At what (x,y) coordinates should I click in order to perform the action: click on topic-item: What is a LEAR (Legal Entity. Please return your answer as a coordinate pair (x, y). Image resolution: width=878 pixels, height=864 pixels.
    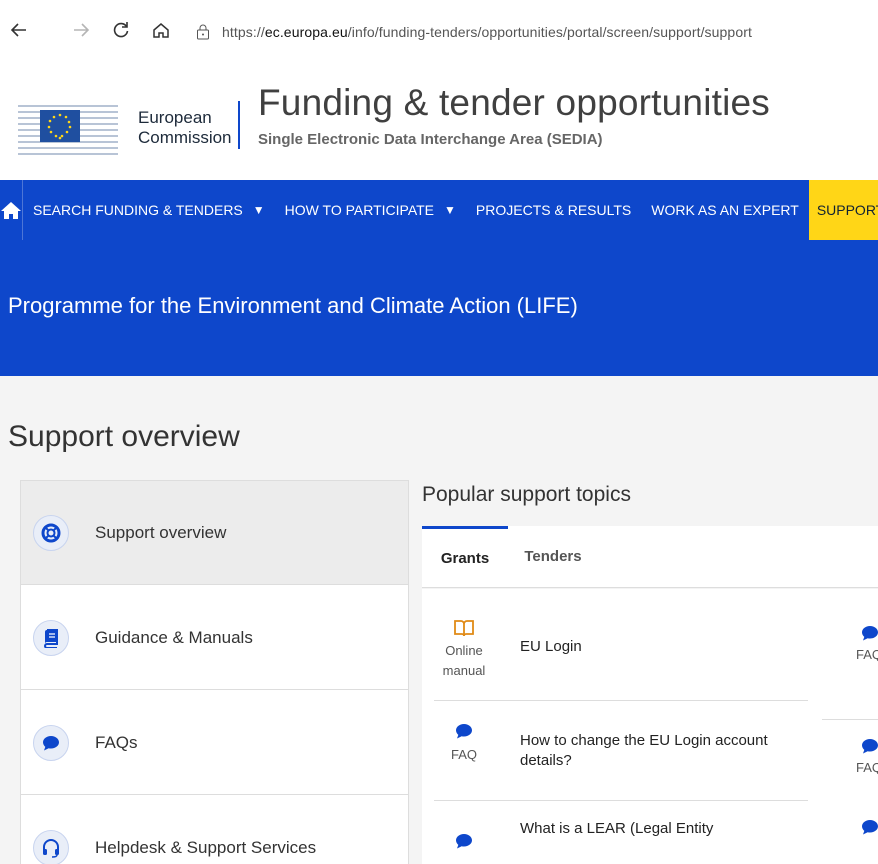
    Looking at the image, I should click on (621, 832).